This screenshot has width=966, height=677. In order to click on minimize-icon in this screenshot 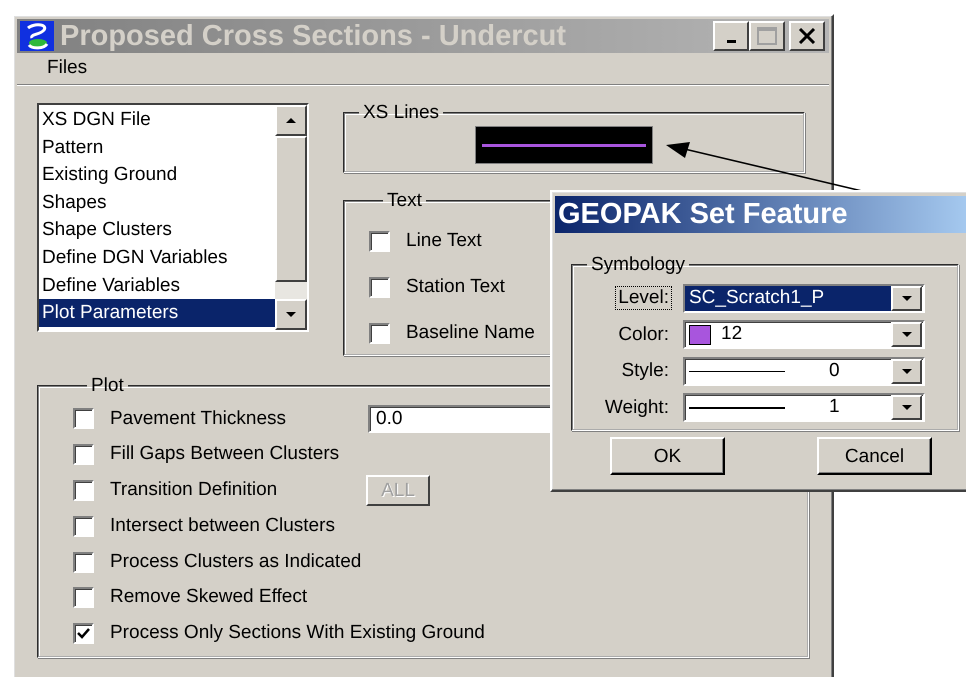, I will do `click(731, 41)`.